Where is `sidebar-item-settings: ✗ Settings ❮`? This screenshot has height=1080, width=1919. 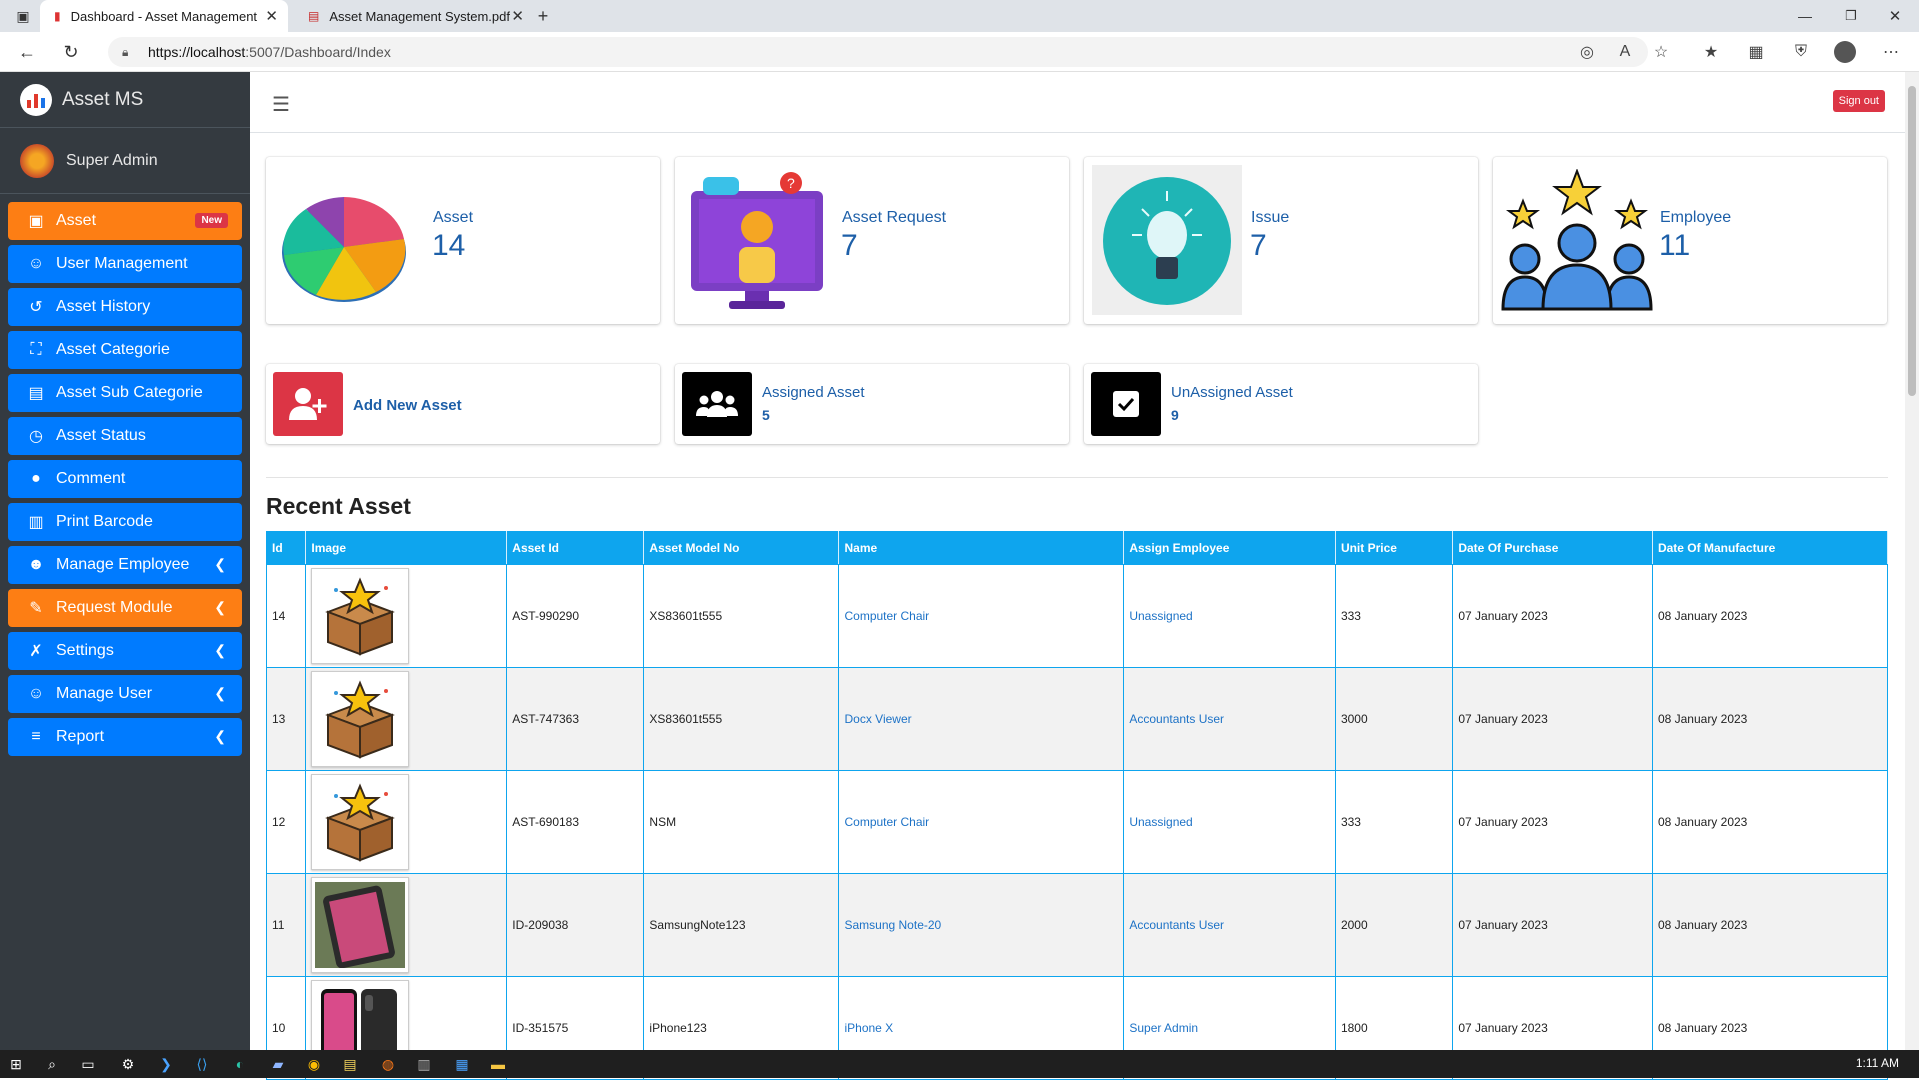
sidebar-item-settings: ✗ Settings ❮ is located at coordinates (125, 651).